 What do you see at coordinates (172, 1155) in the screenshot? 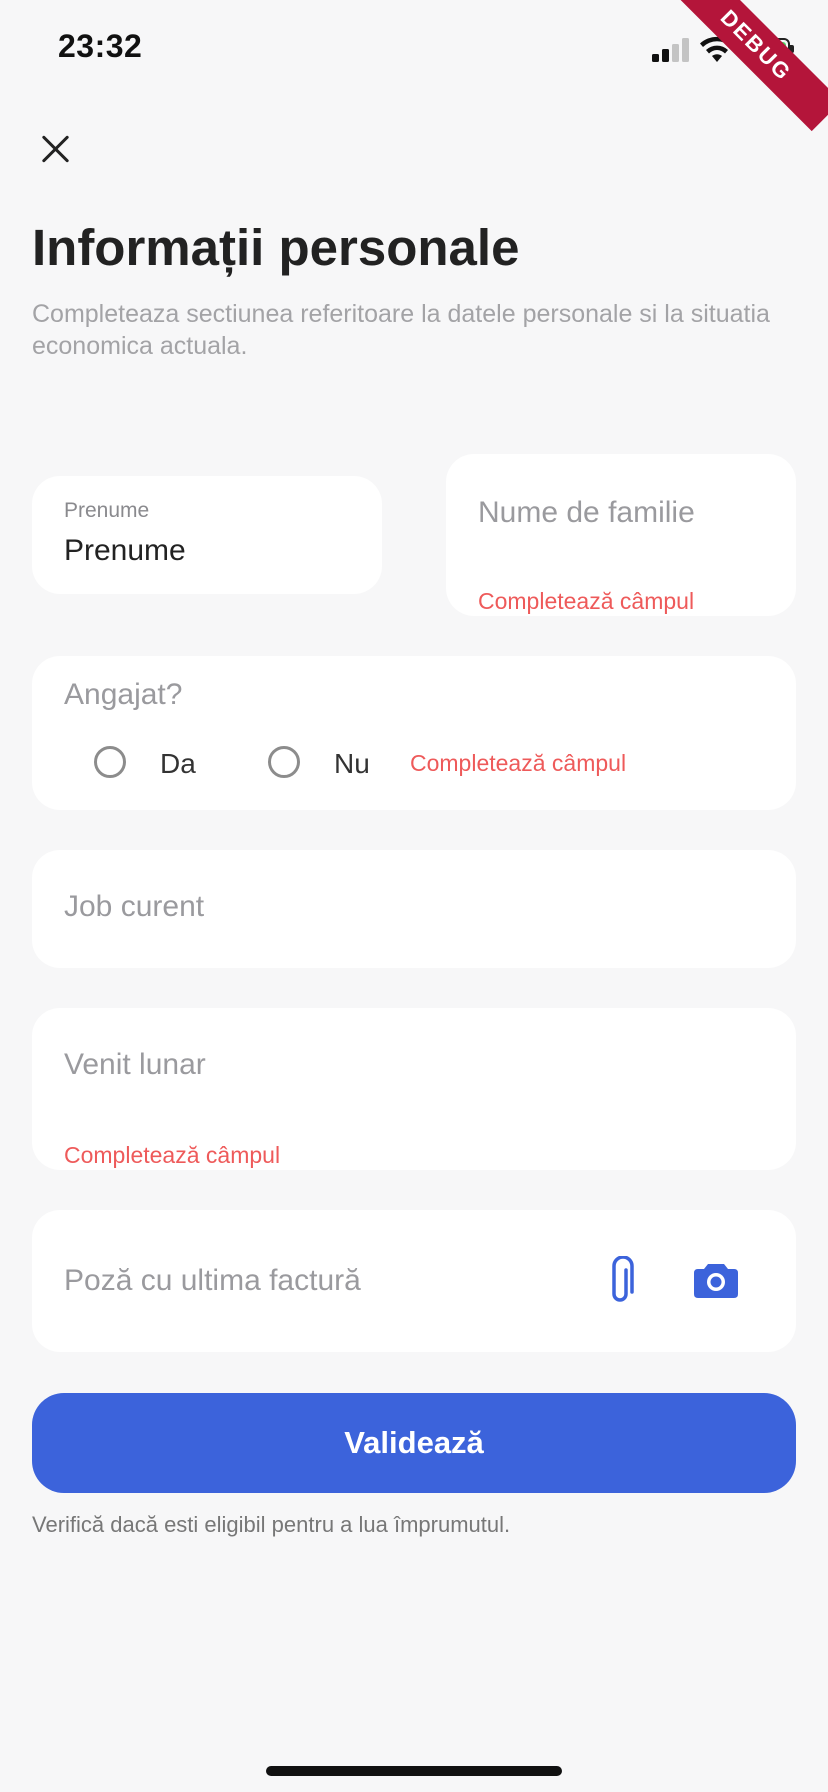
I see `income-error: Completează câmpul` at bounding box center [172, 1155].